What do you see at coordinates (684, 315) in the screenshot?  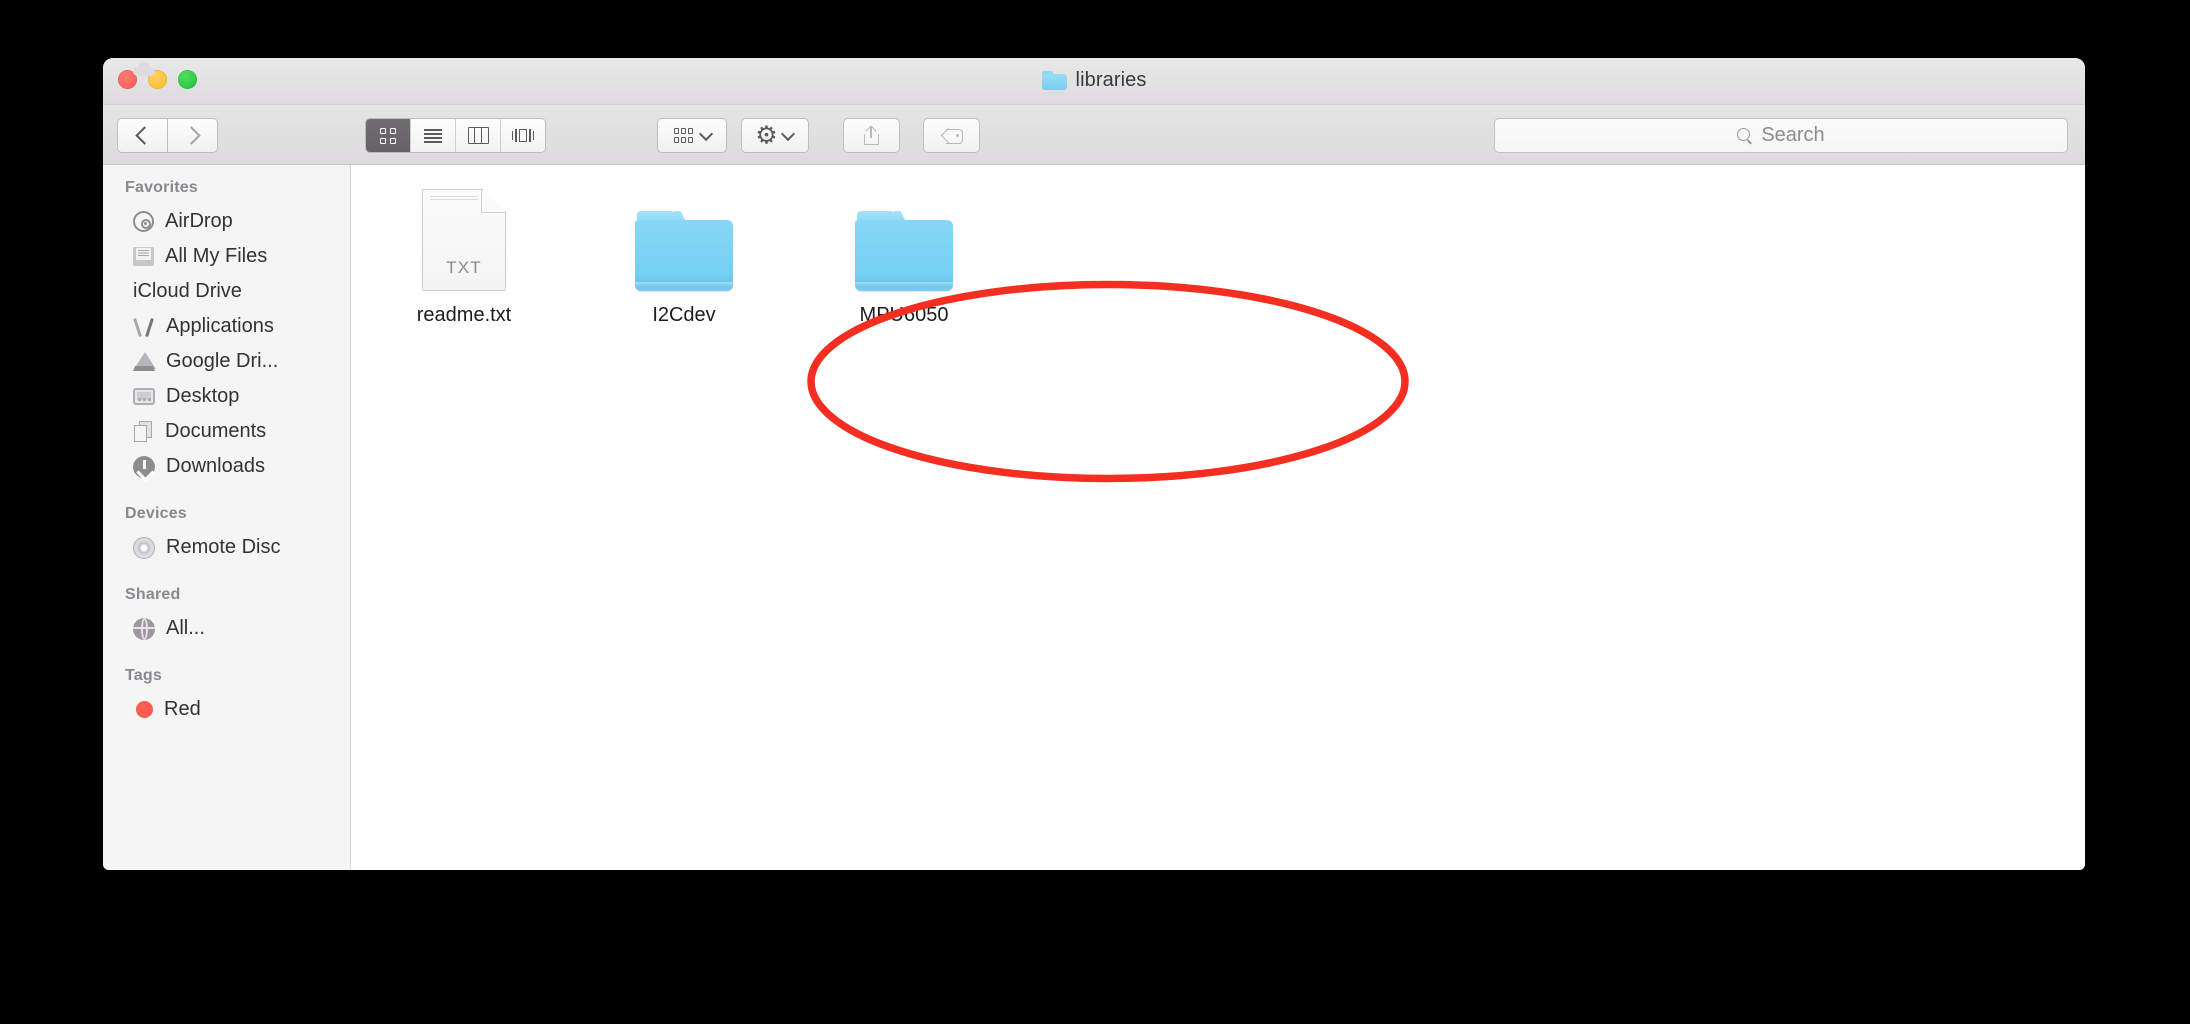 I see `file-item-label: I2Cdev` at bounding box center [684, 315].